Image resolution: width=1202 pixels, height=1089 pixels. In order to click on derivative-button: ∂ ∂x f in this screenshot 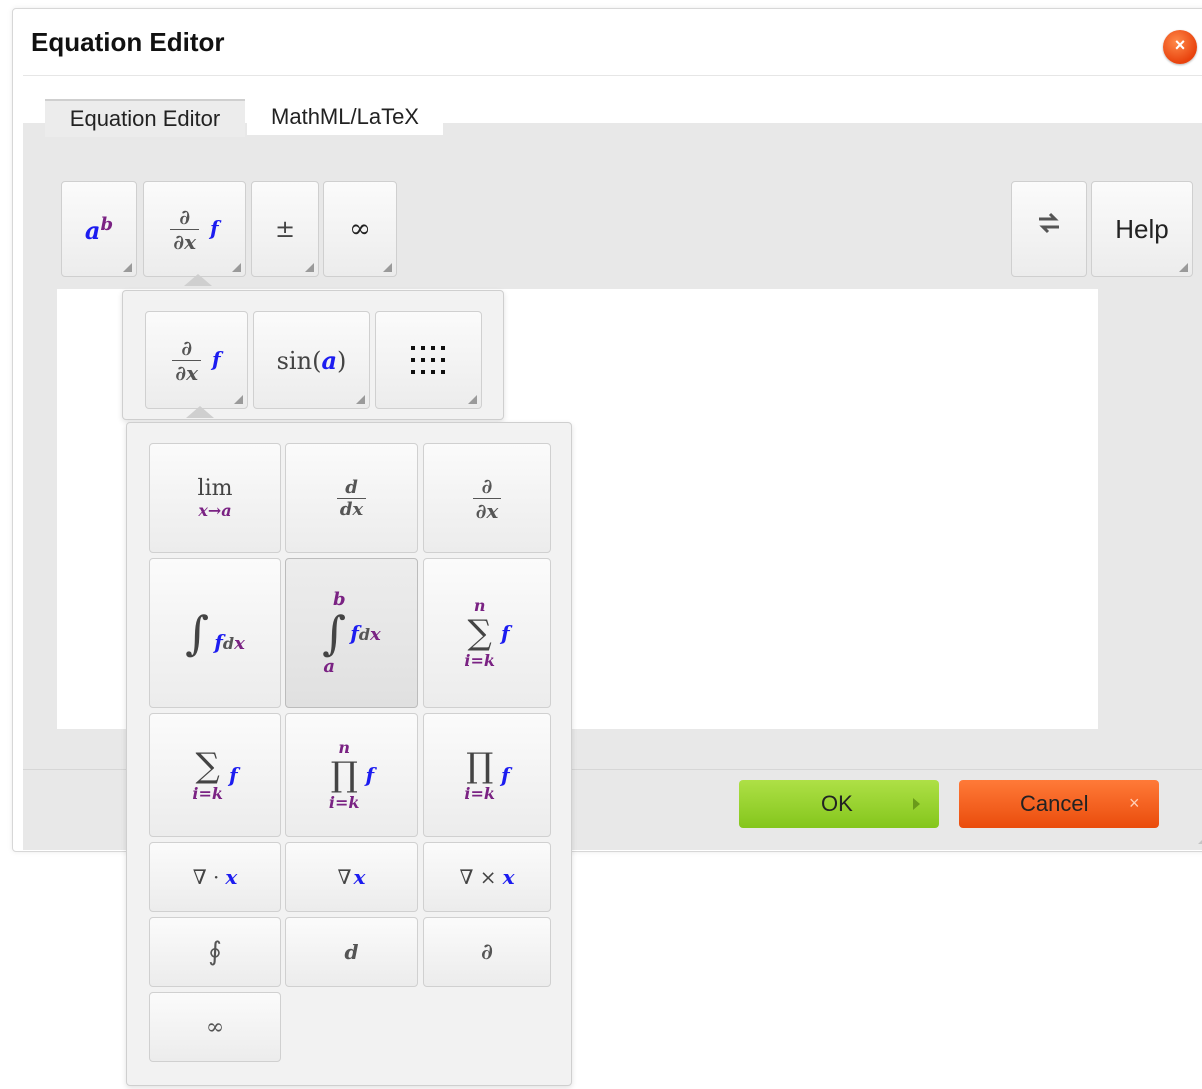, I will do `click(194, 229)`.